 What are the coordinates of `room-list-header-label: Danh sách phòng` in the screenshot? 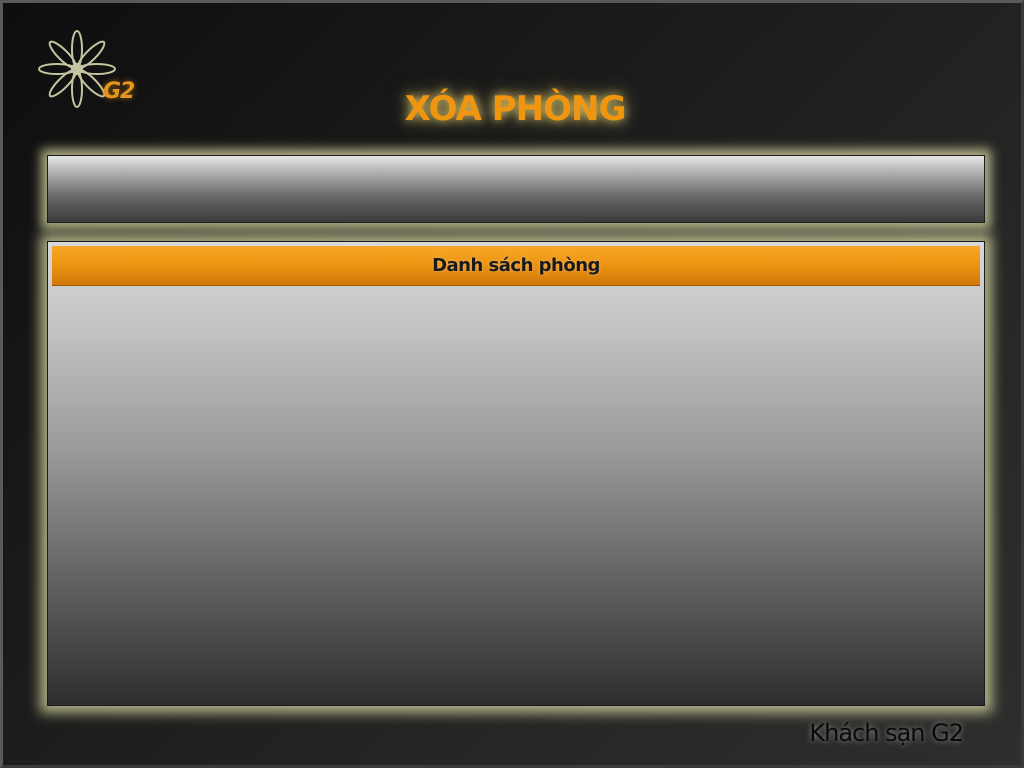 It's located at (516, 265).